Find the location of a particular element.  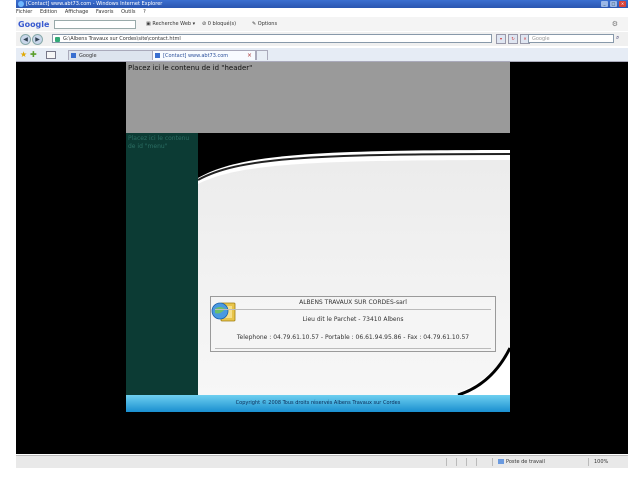

live-search-input: Google is located at coordinates (571, 38).